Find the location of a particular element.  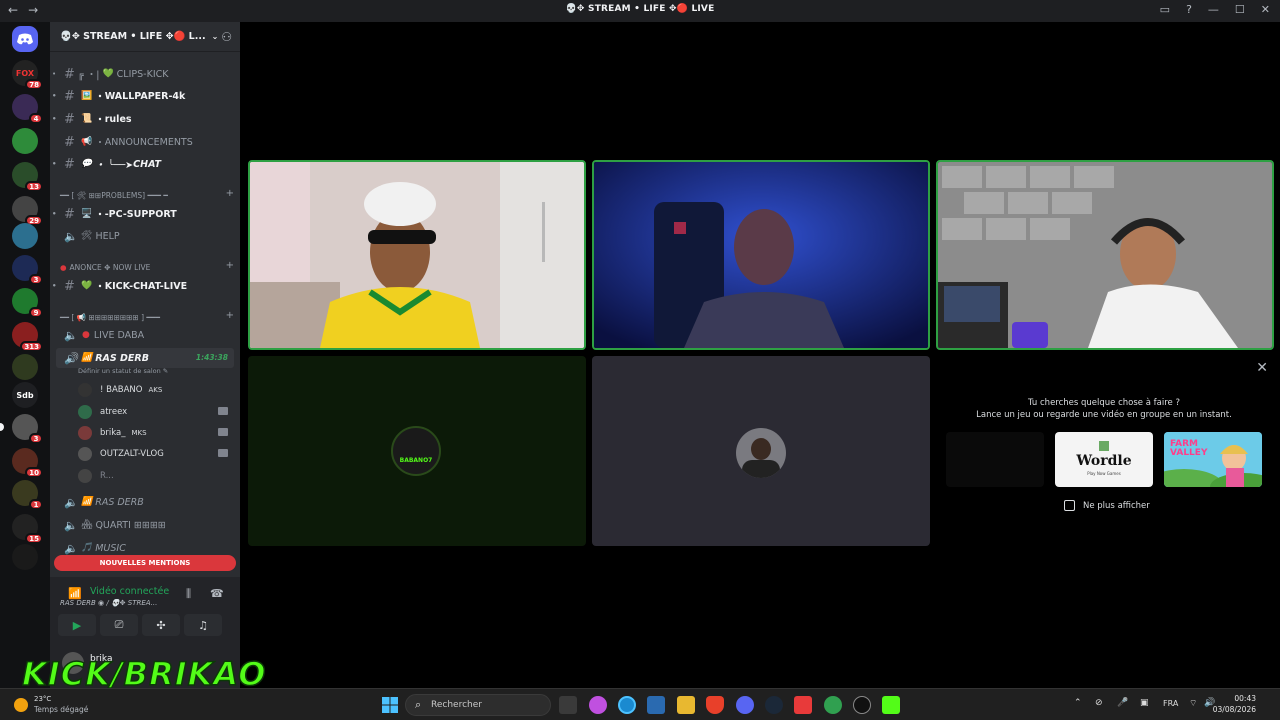

server-icon-2: 4 is located at coordinates (27, 109).